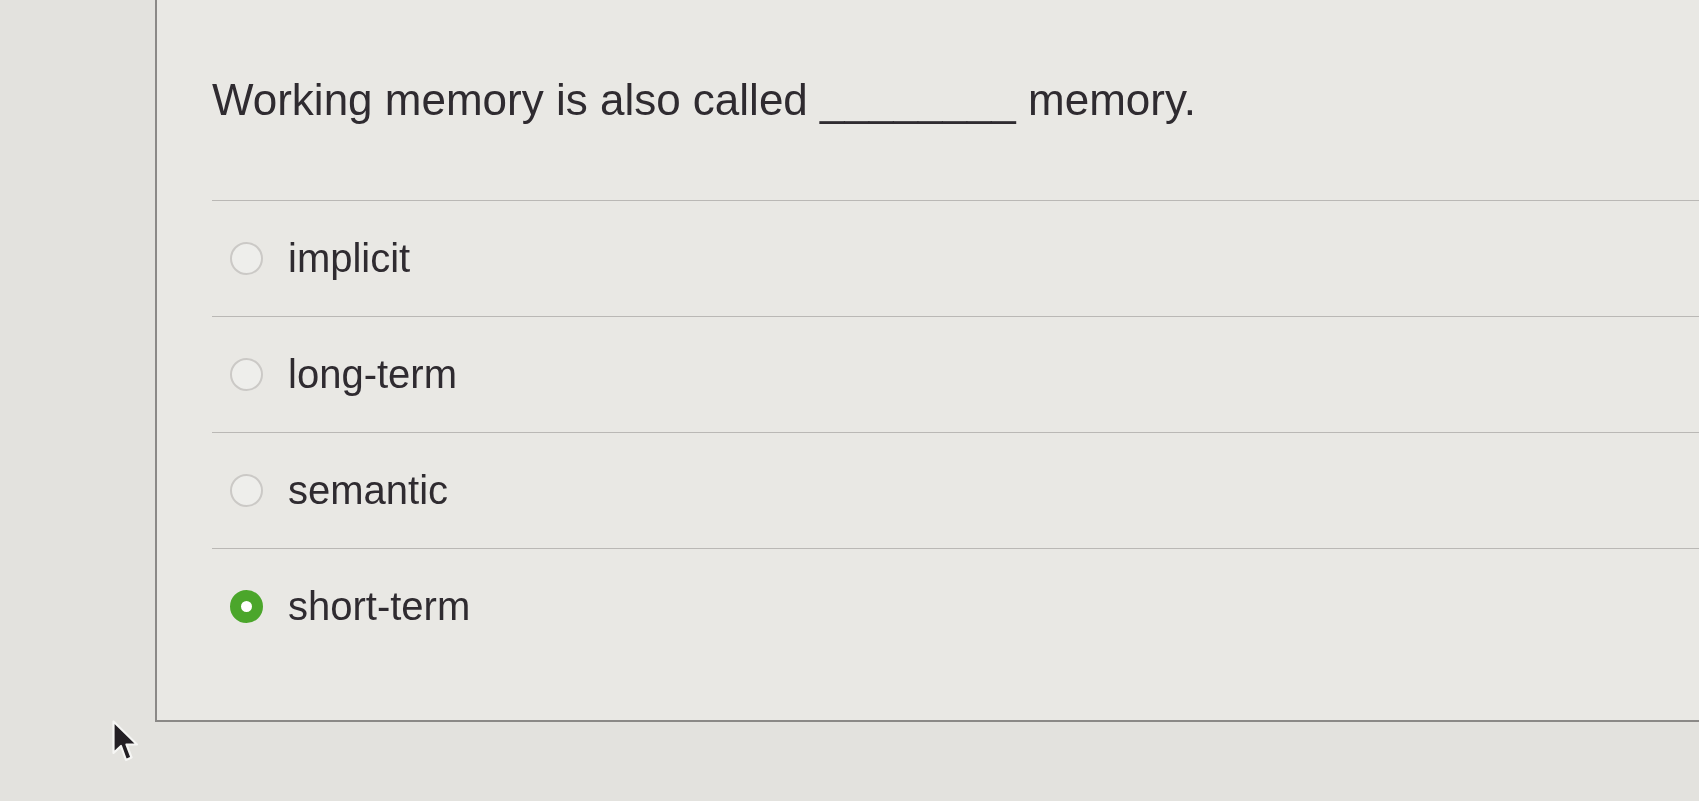 The width and height of the screenshot is (1699, 801). I want to click on mouse-cursor-icon, so click(125, 741).